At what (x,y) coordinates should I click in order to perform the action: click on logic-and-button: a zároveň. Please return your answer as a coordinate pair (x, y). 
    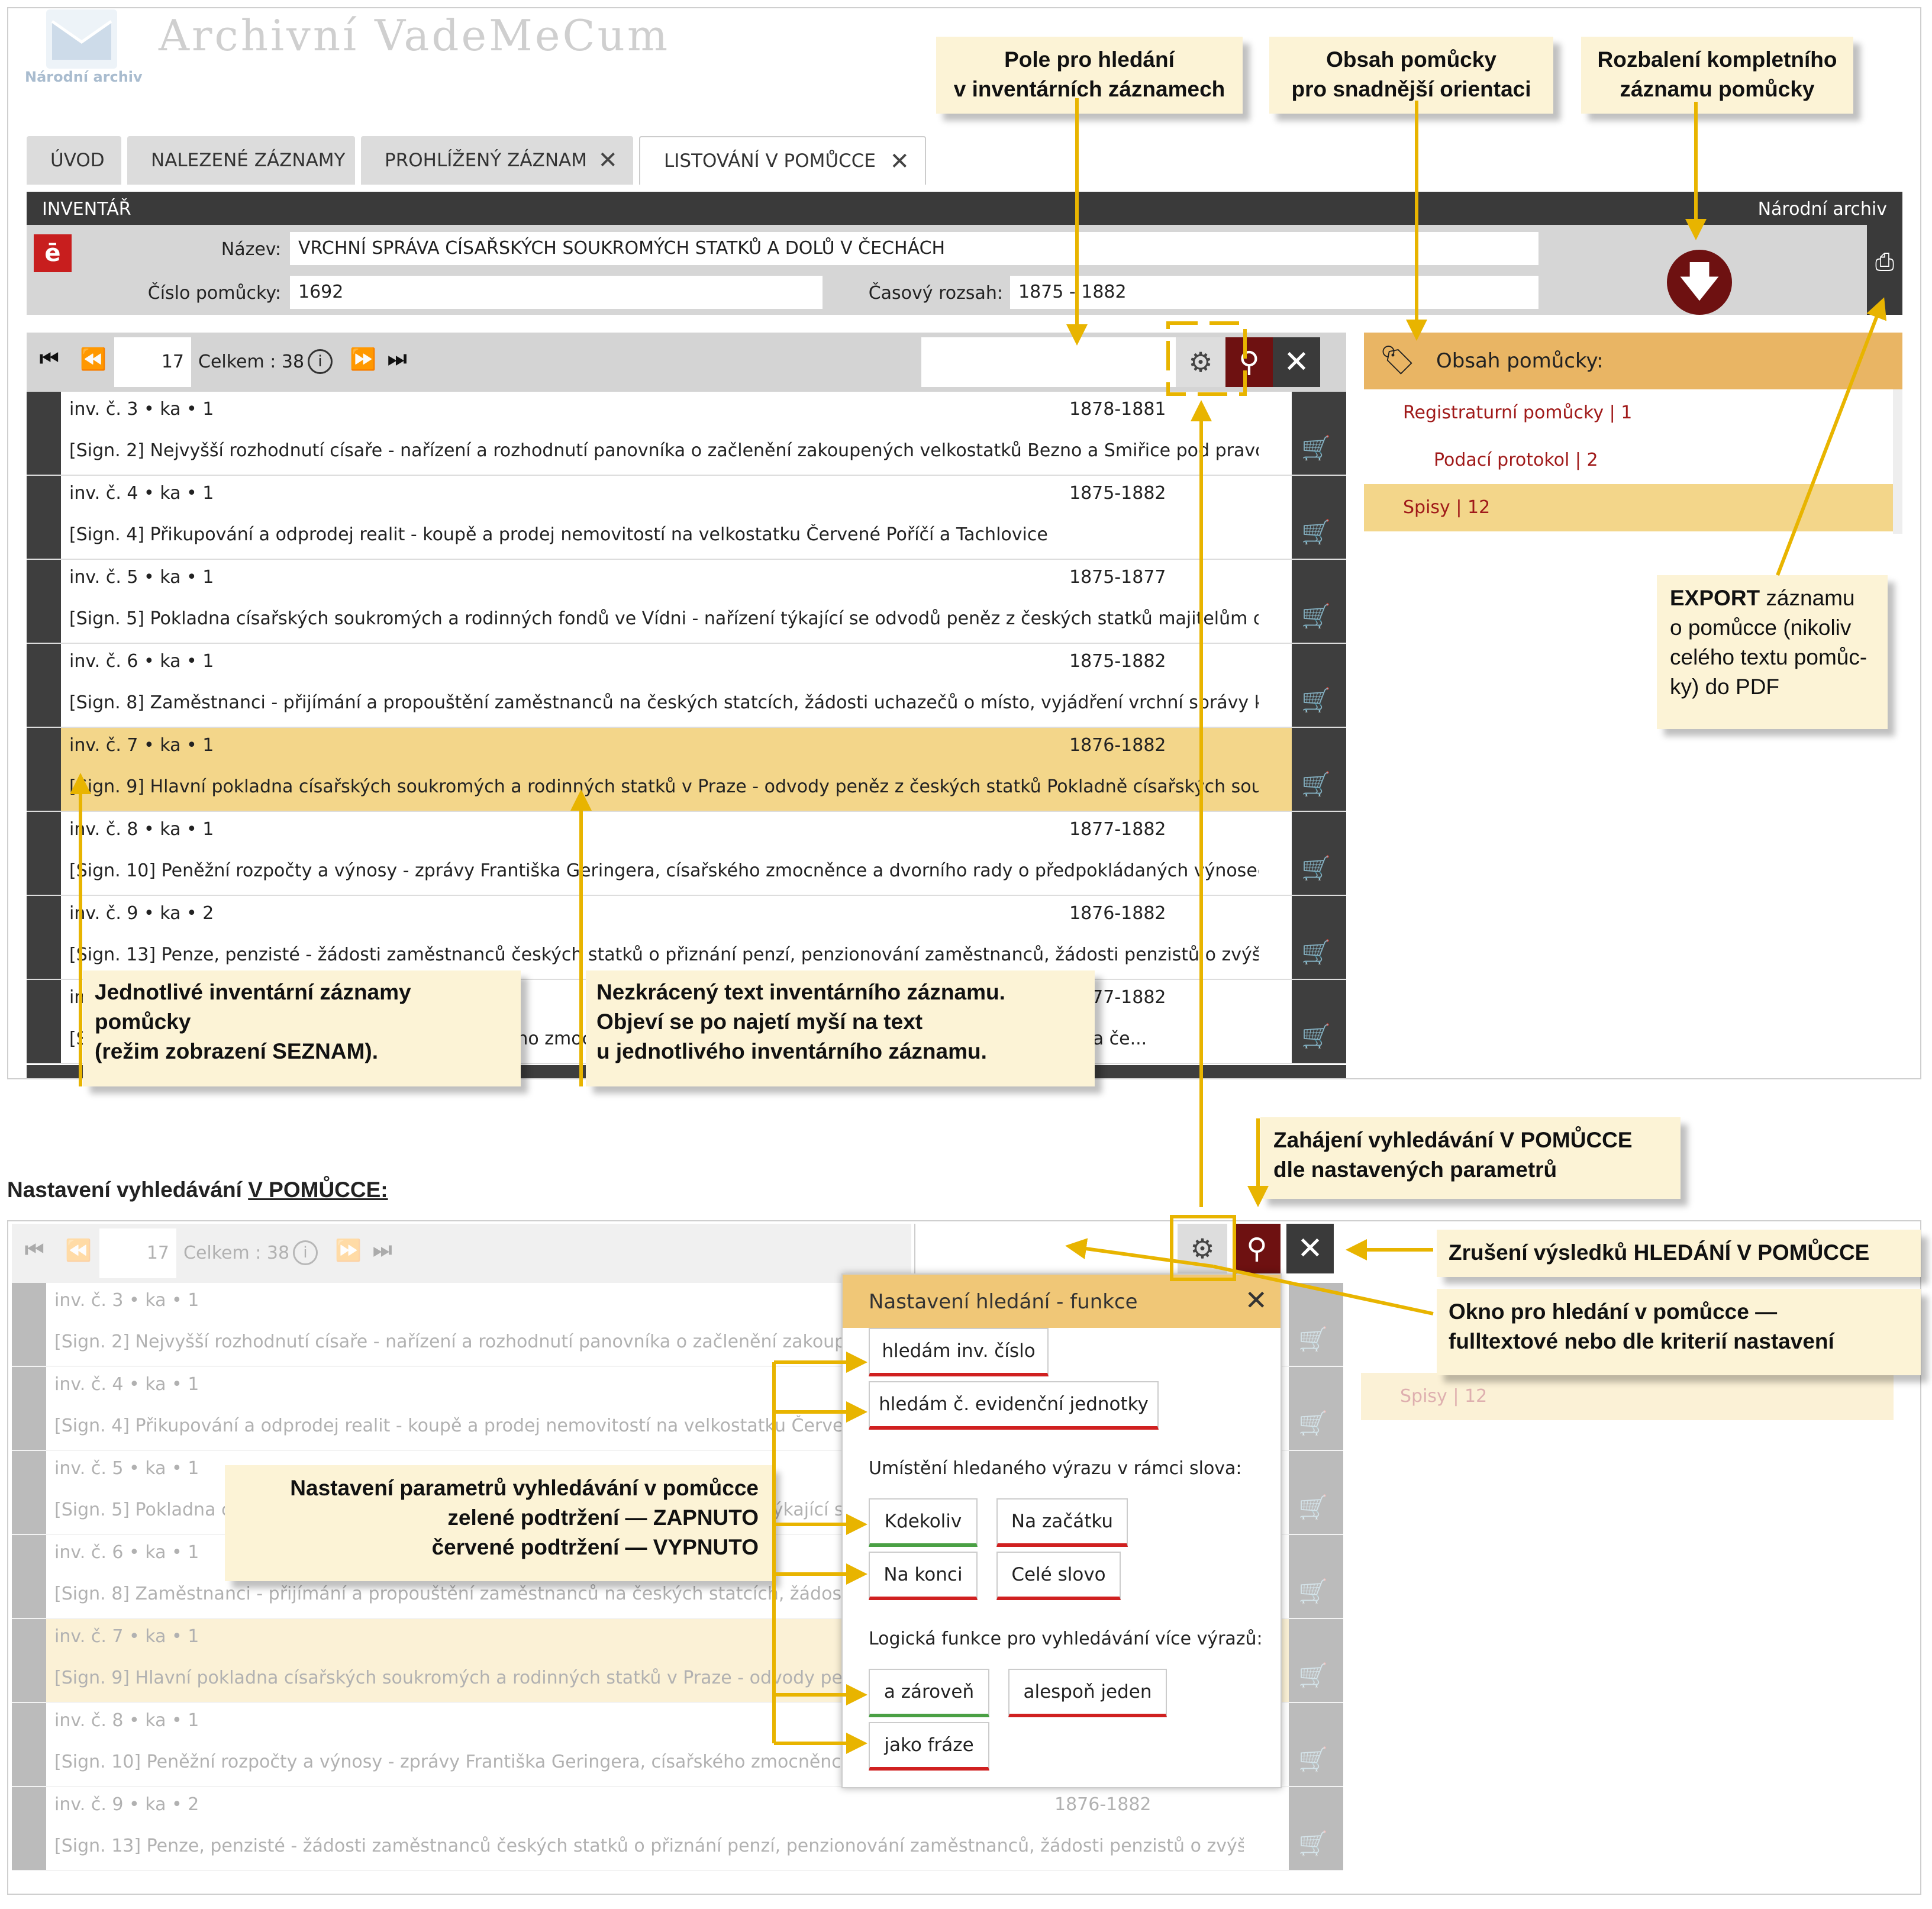
    Looking at the image, I should click on (929, 1693).